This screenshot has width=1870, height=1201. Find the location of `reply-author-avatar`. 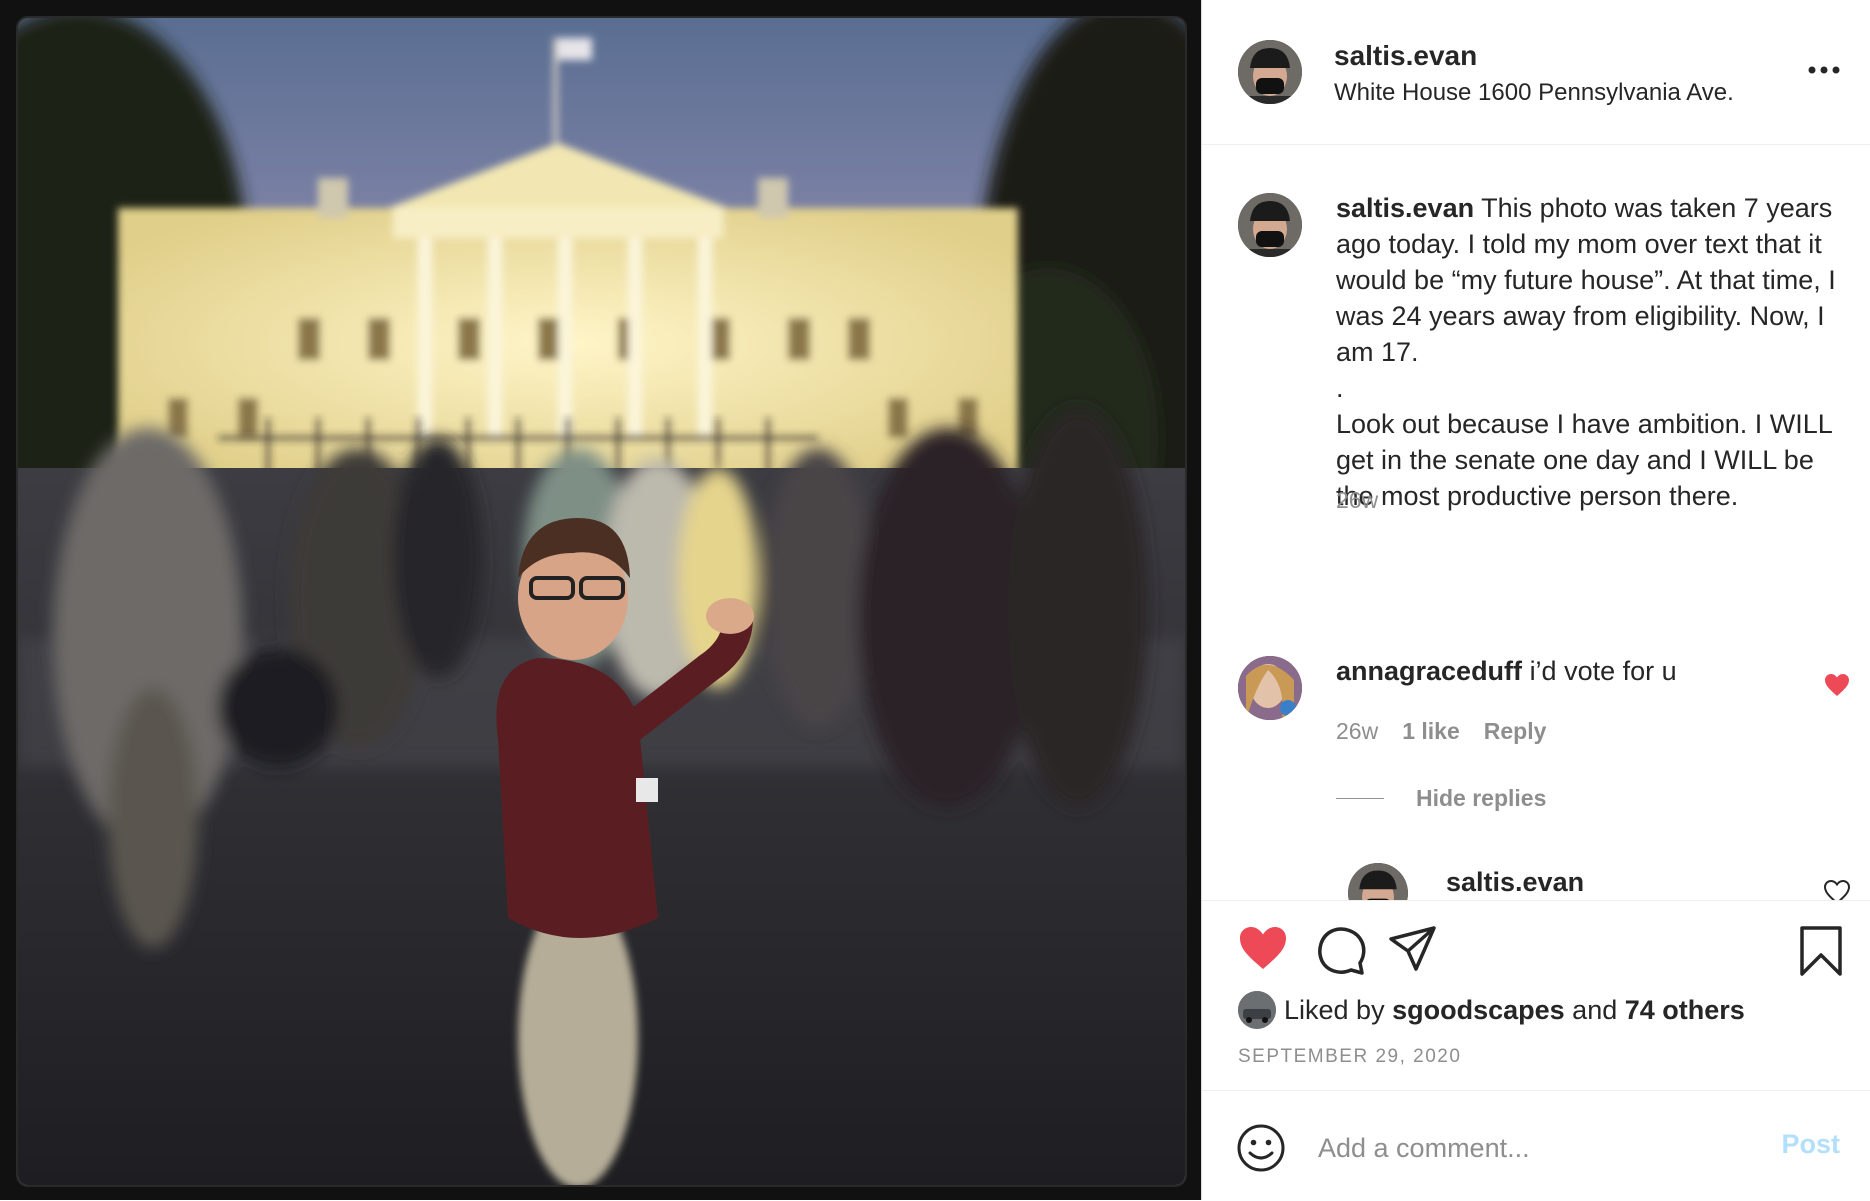

reply-author-avatar is located at coordinates (1378, 881).